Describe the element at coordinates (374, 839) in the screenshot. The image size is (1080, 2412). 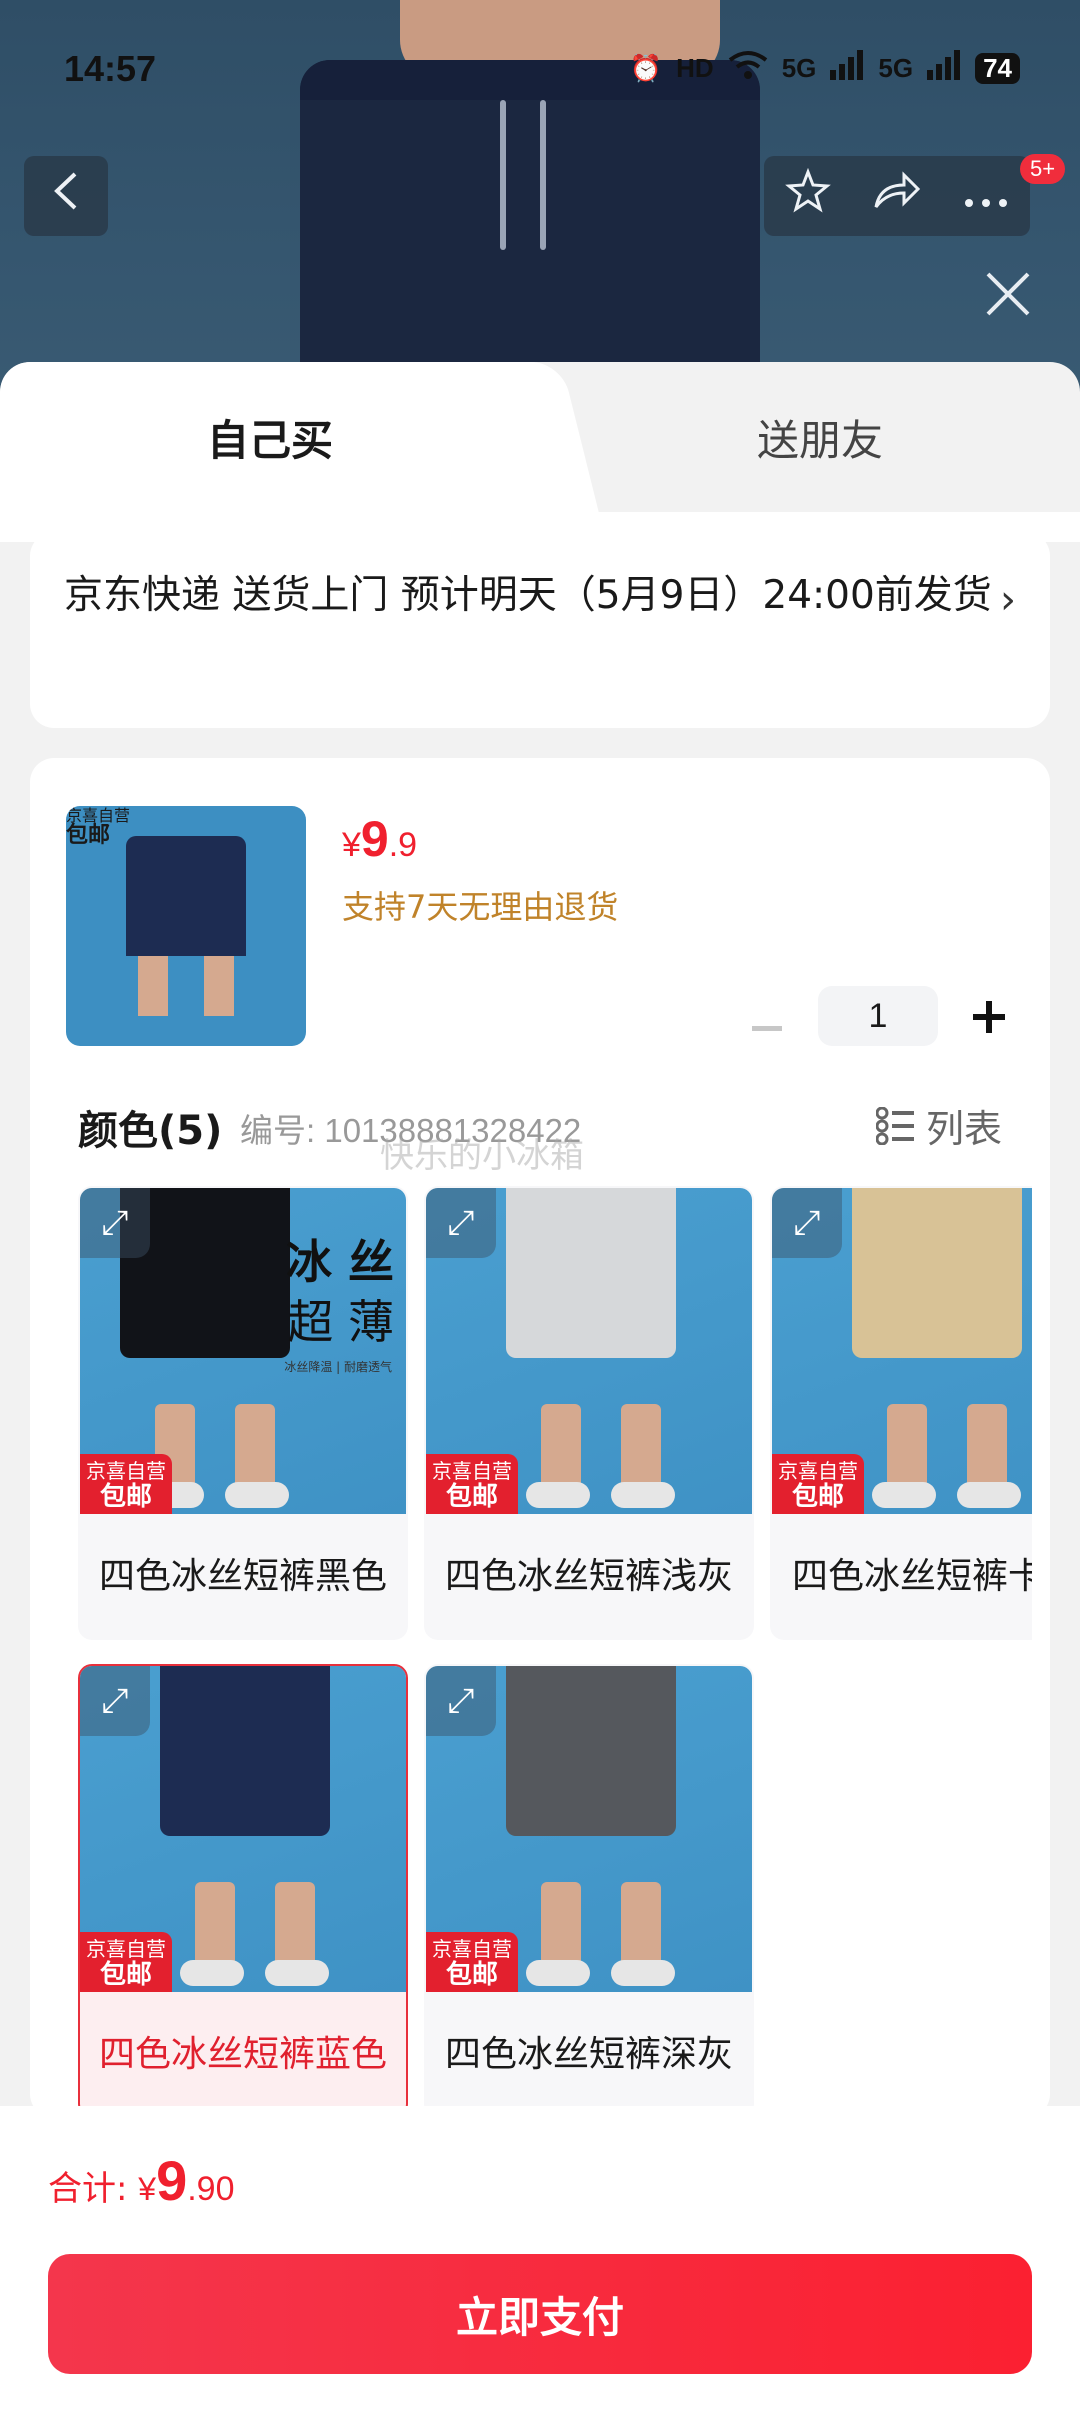
I see `price-integer: 9` at that location.